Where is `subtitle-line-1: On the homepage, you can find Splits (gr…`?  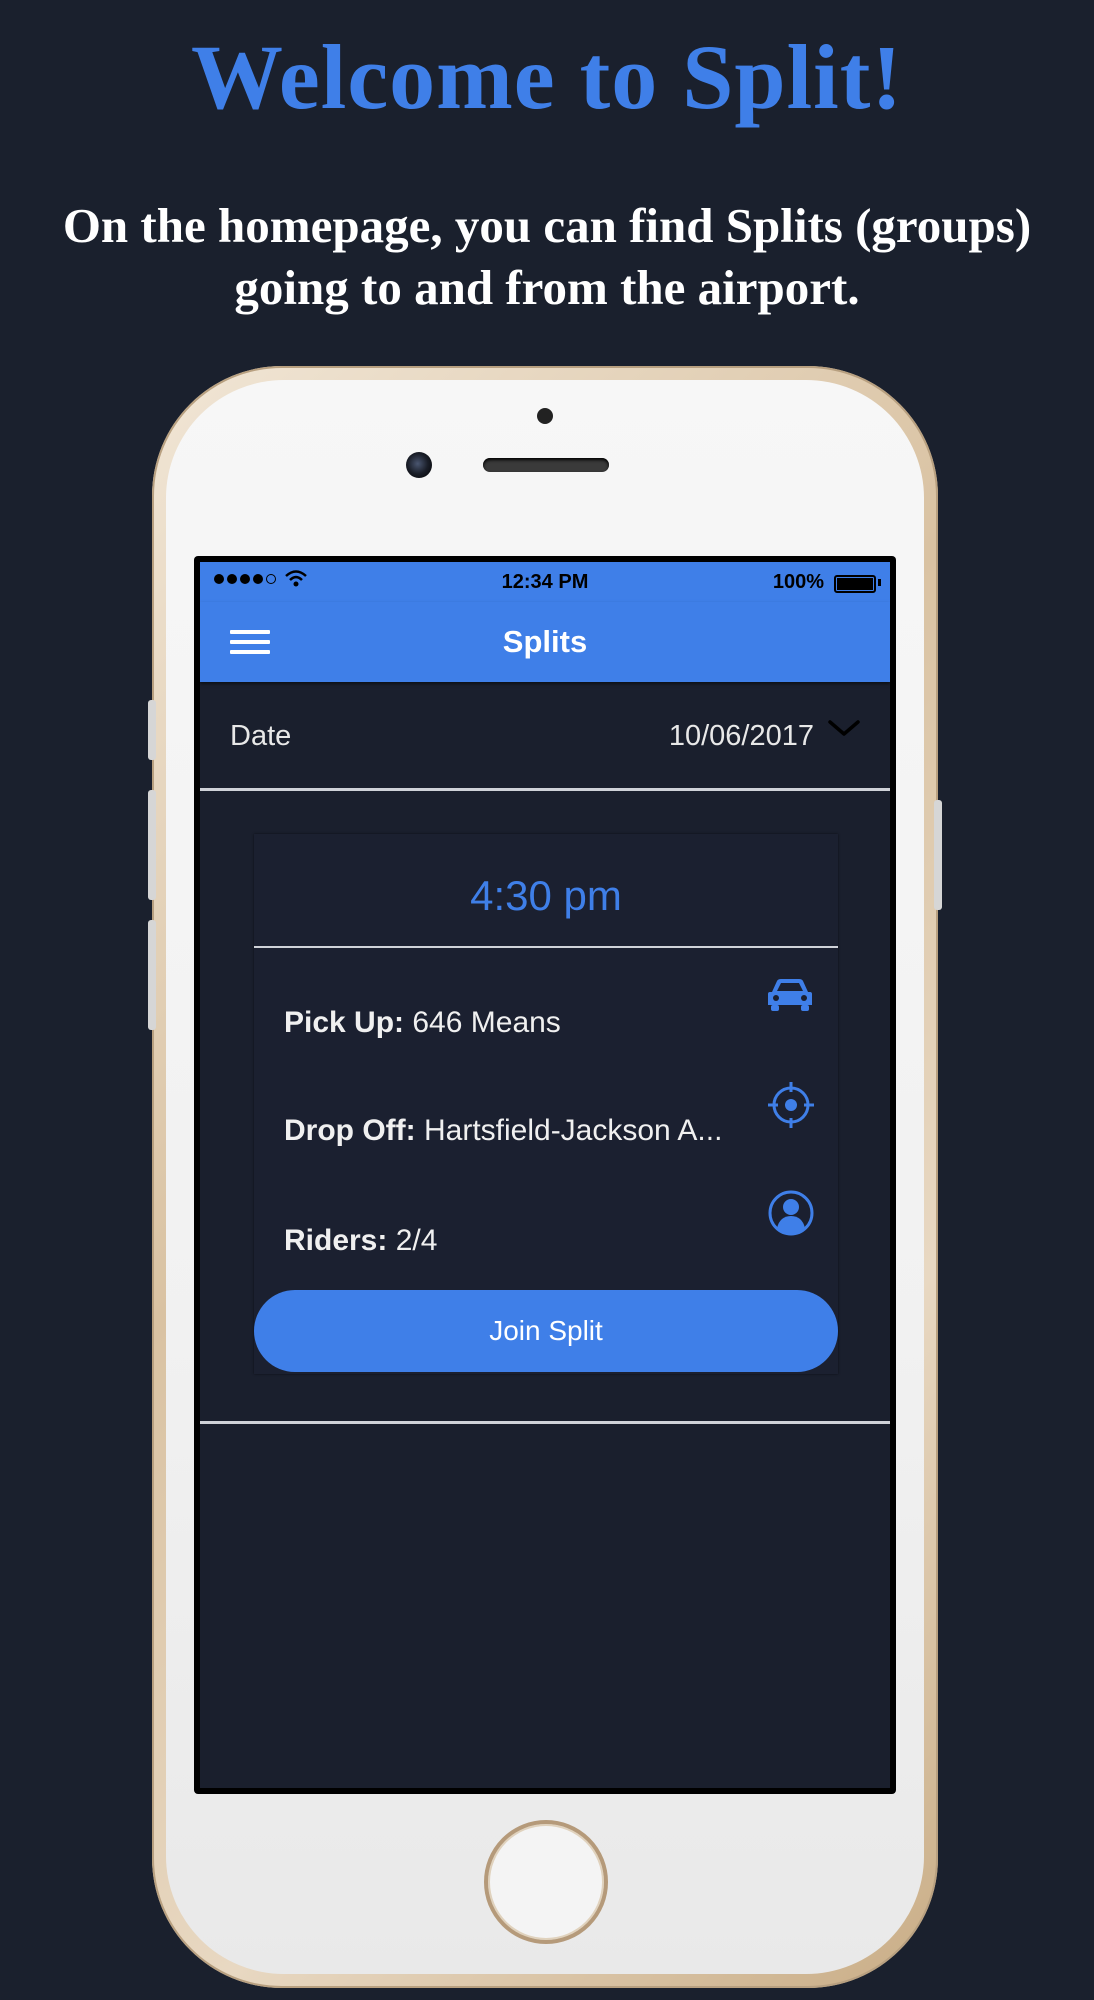
subtitle-line-1: On the homepage, you can find Splits (gr… is located at coordinates (547, 225).